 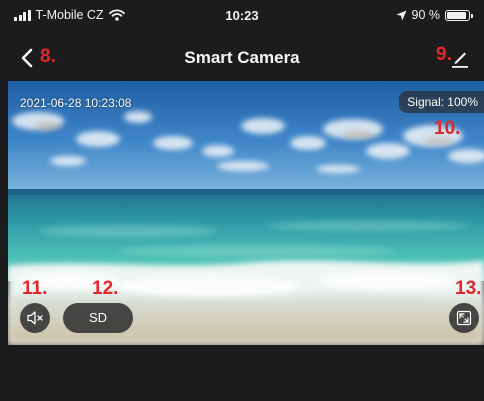 What do you see at coordinates (242, 373) in the screenshot?
I see `bottom-panel` at bounding box center [242, 373].